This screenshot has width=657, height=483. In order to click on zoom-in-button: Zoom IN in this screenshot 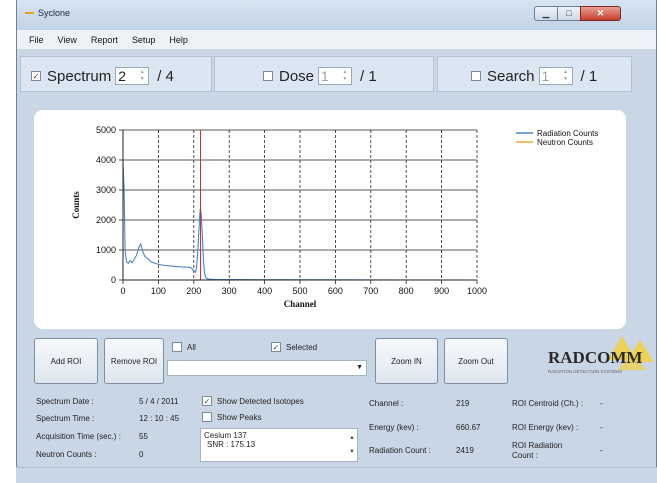, I will do `click(406, 361)`.